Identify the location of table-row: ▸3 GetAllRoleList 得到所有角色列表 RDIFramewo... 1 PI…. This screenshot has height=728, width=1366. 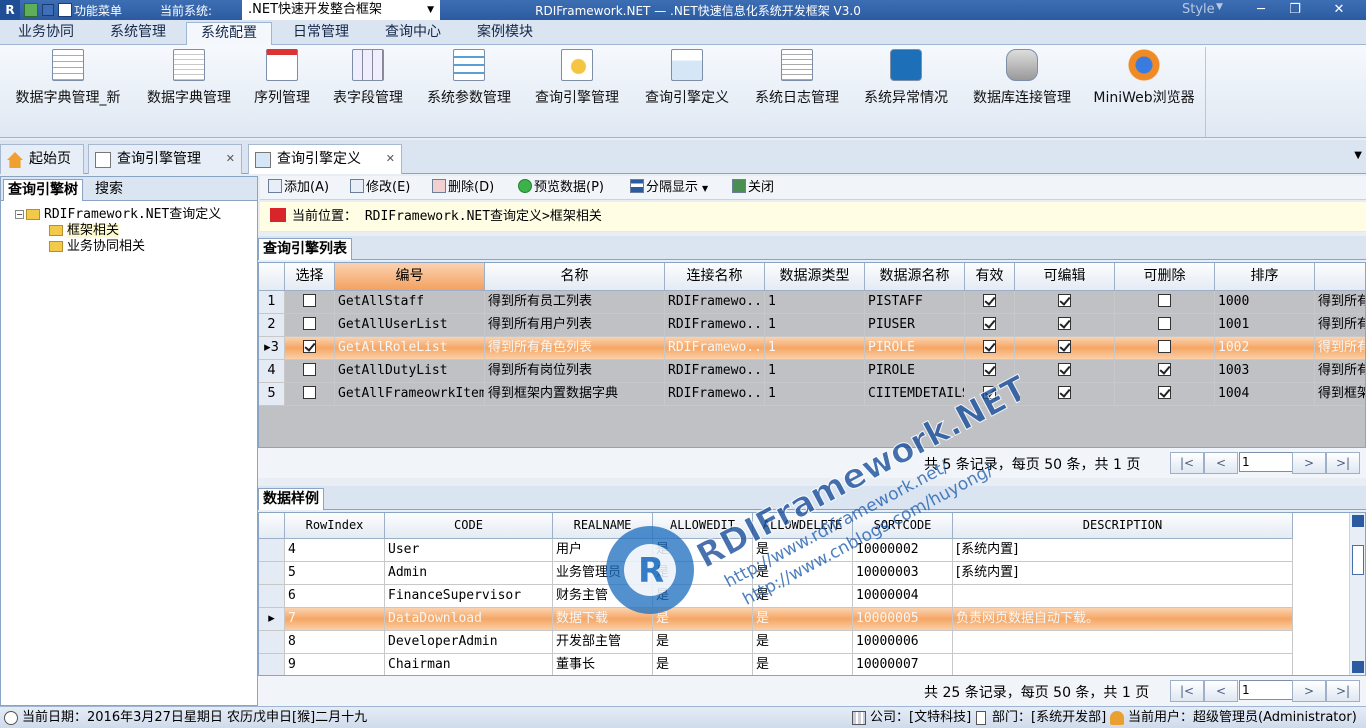
(812, 348).